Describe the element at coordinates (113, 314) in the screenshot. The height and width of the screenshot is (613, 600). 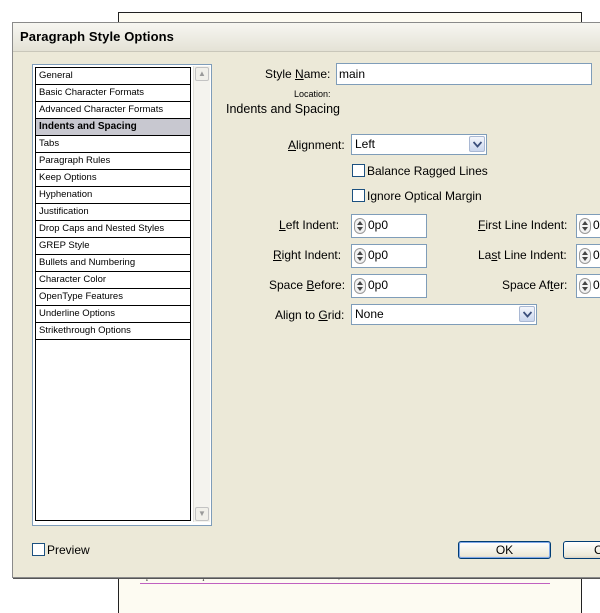
I see `sidebar-item-underline-options: Underline Options` at that location.